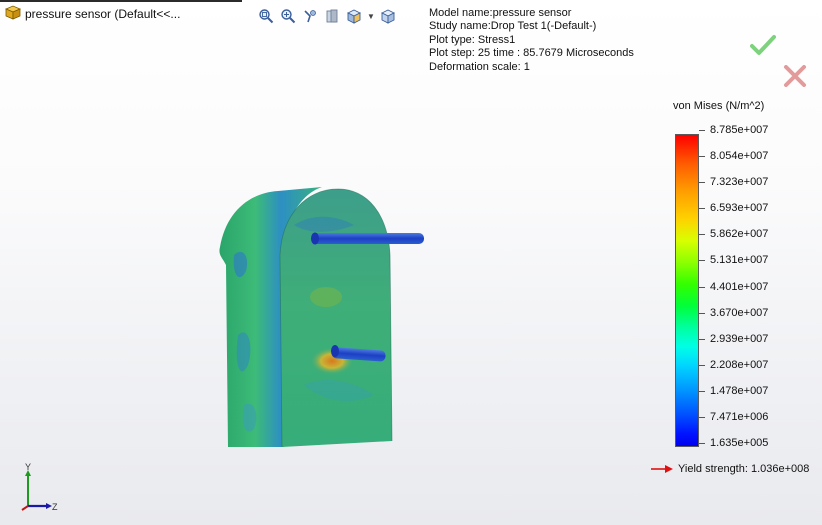 This screenshot has width=822, height=525. Describe the element at coordinates (739, 182) in the screenshot. I see `legend-tick-label: 7.323e+007` at that location.